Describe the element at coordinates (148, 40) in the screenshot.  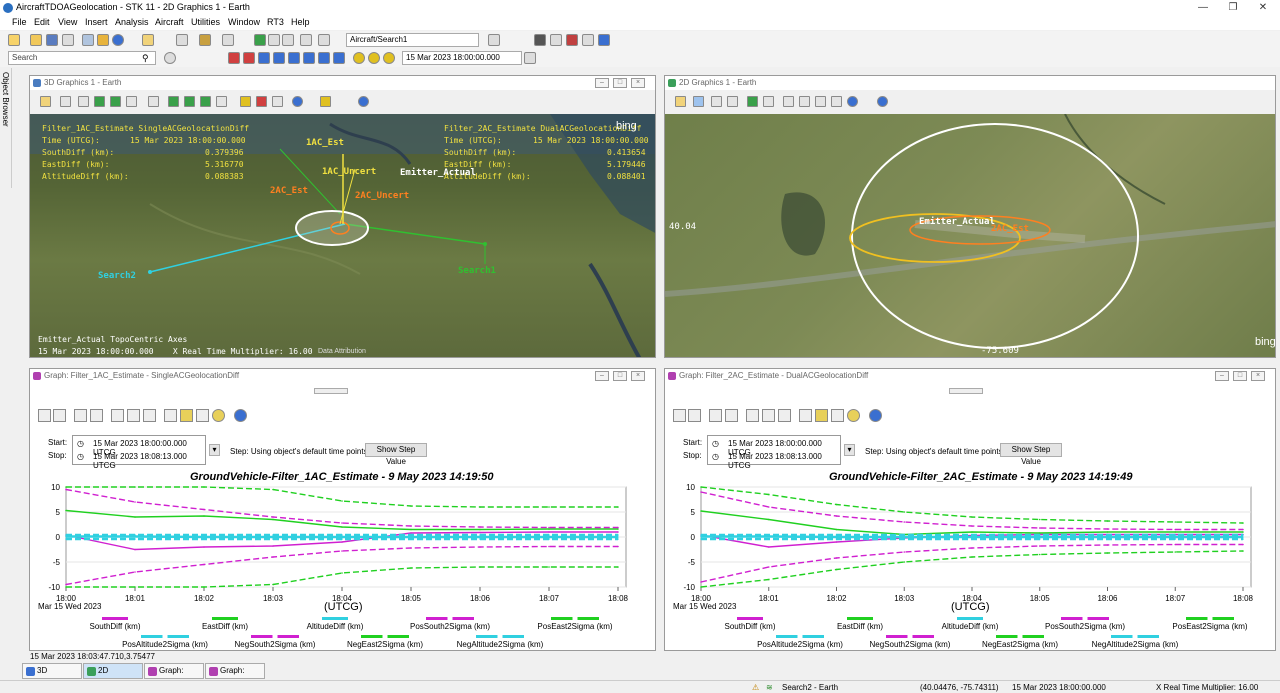
I see `report-icon` at that location.